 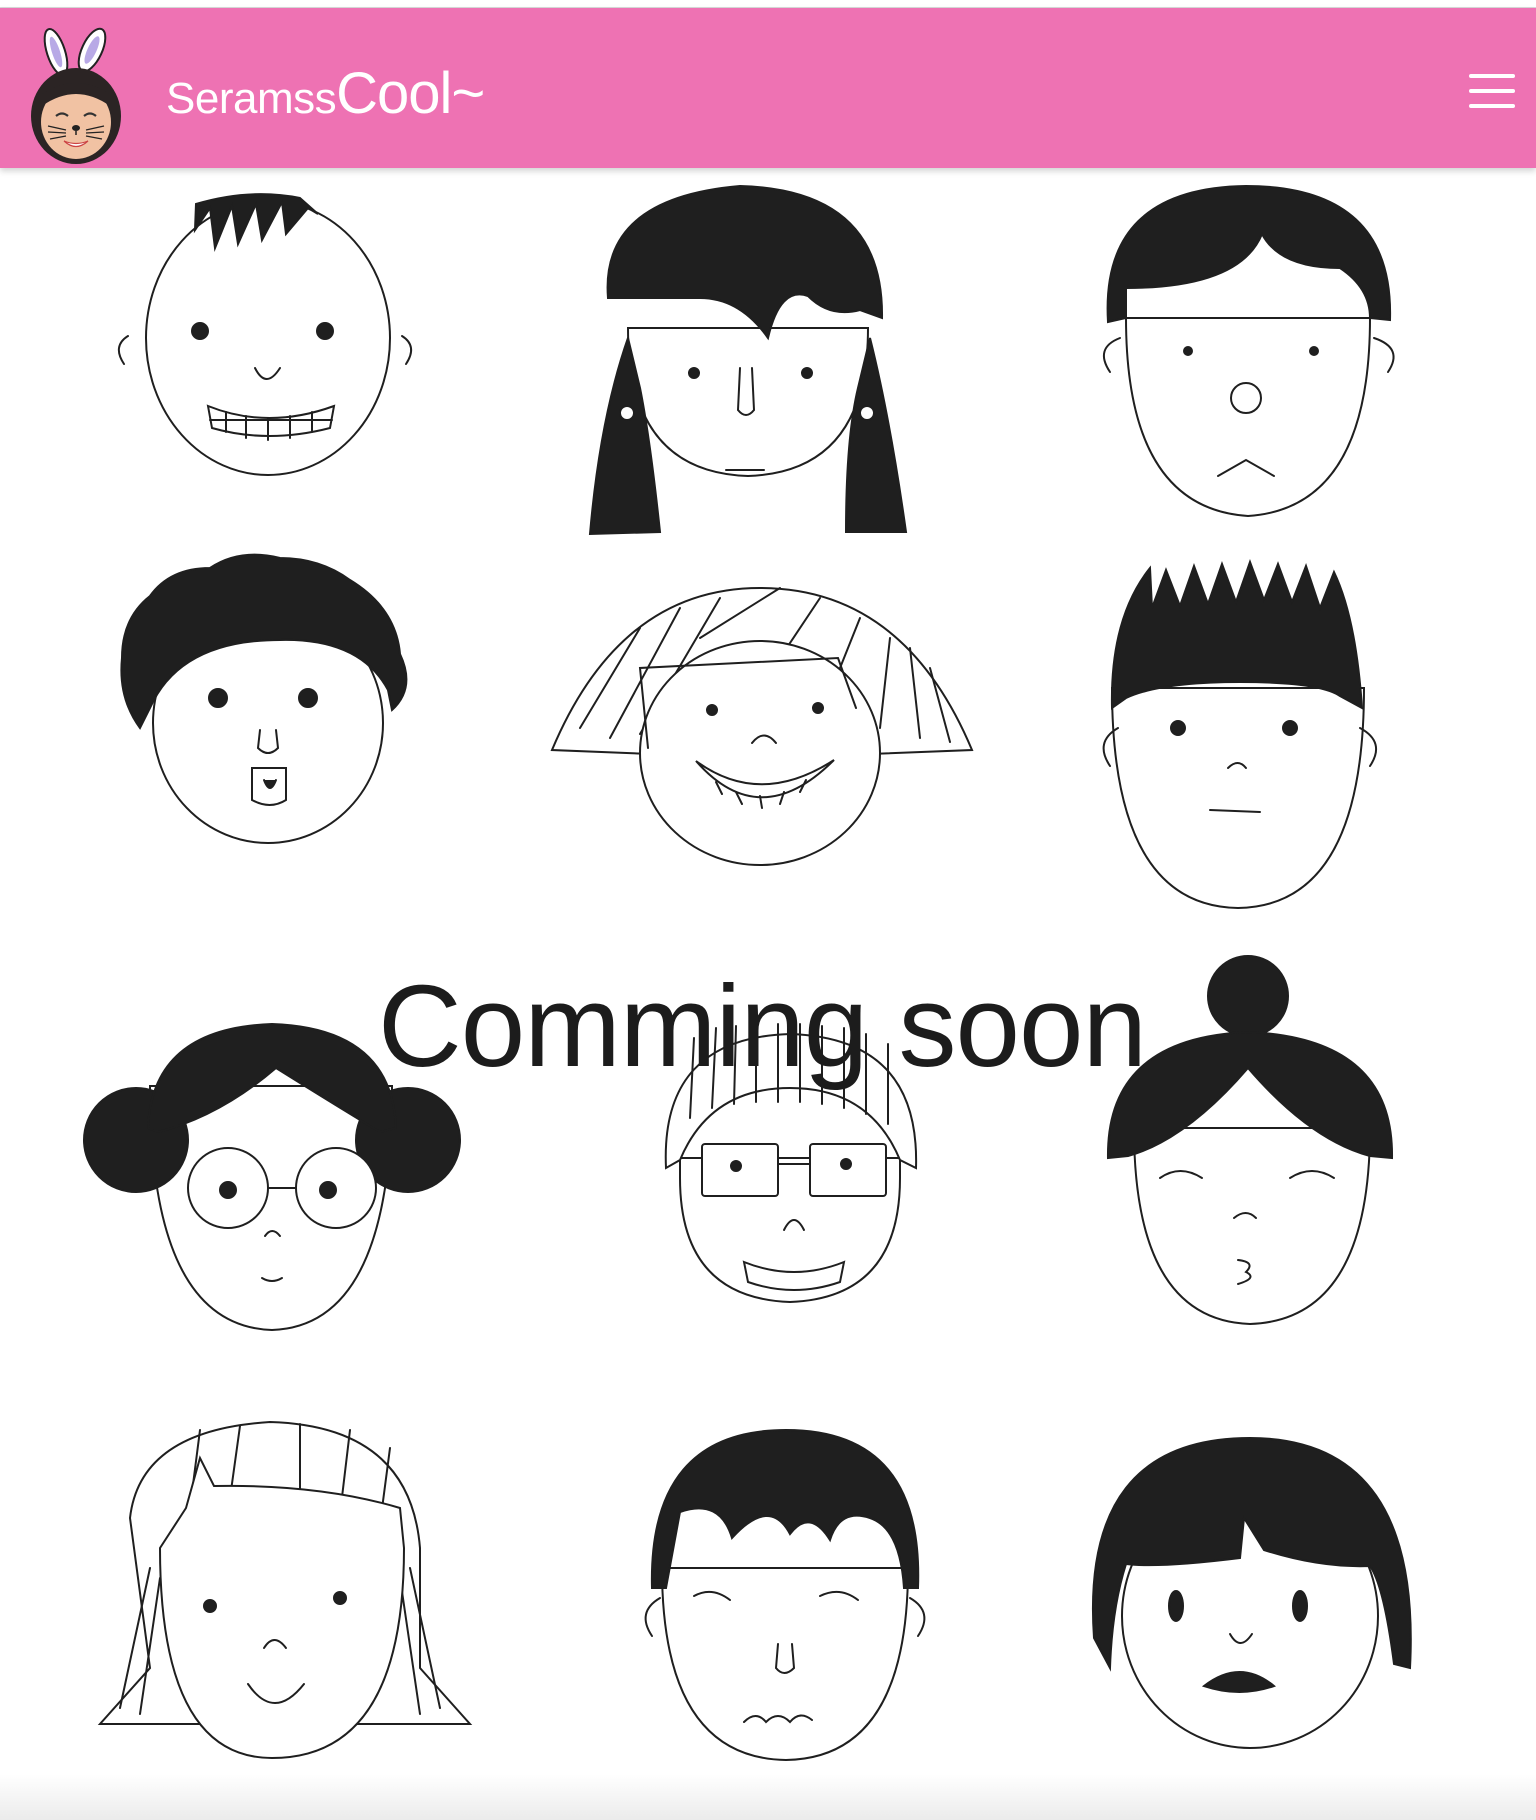 I want to click on bottom-shadow, so click(x=768, y=1797).